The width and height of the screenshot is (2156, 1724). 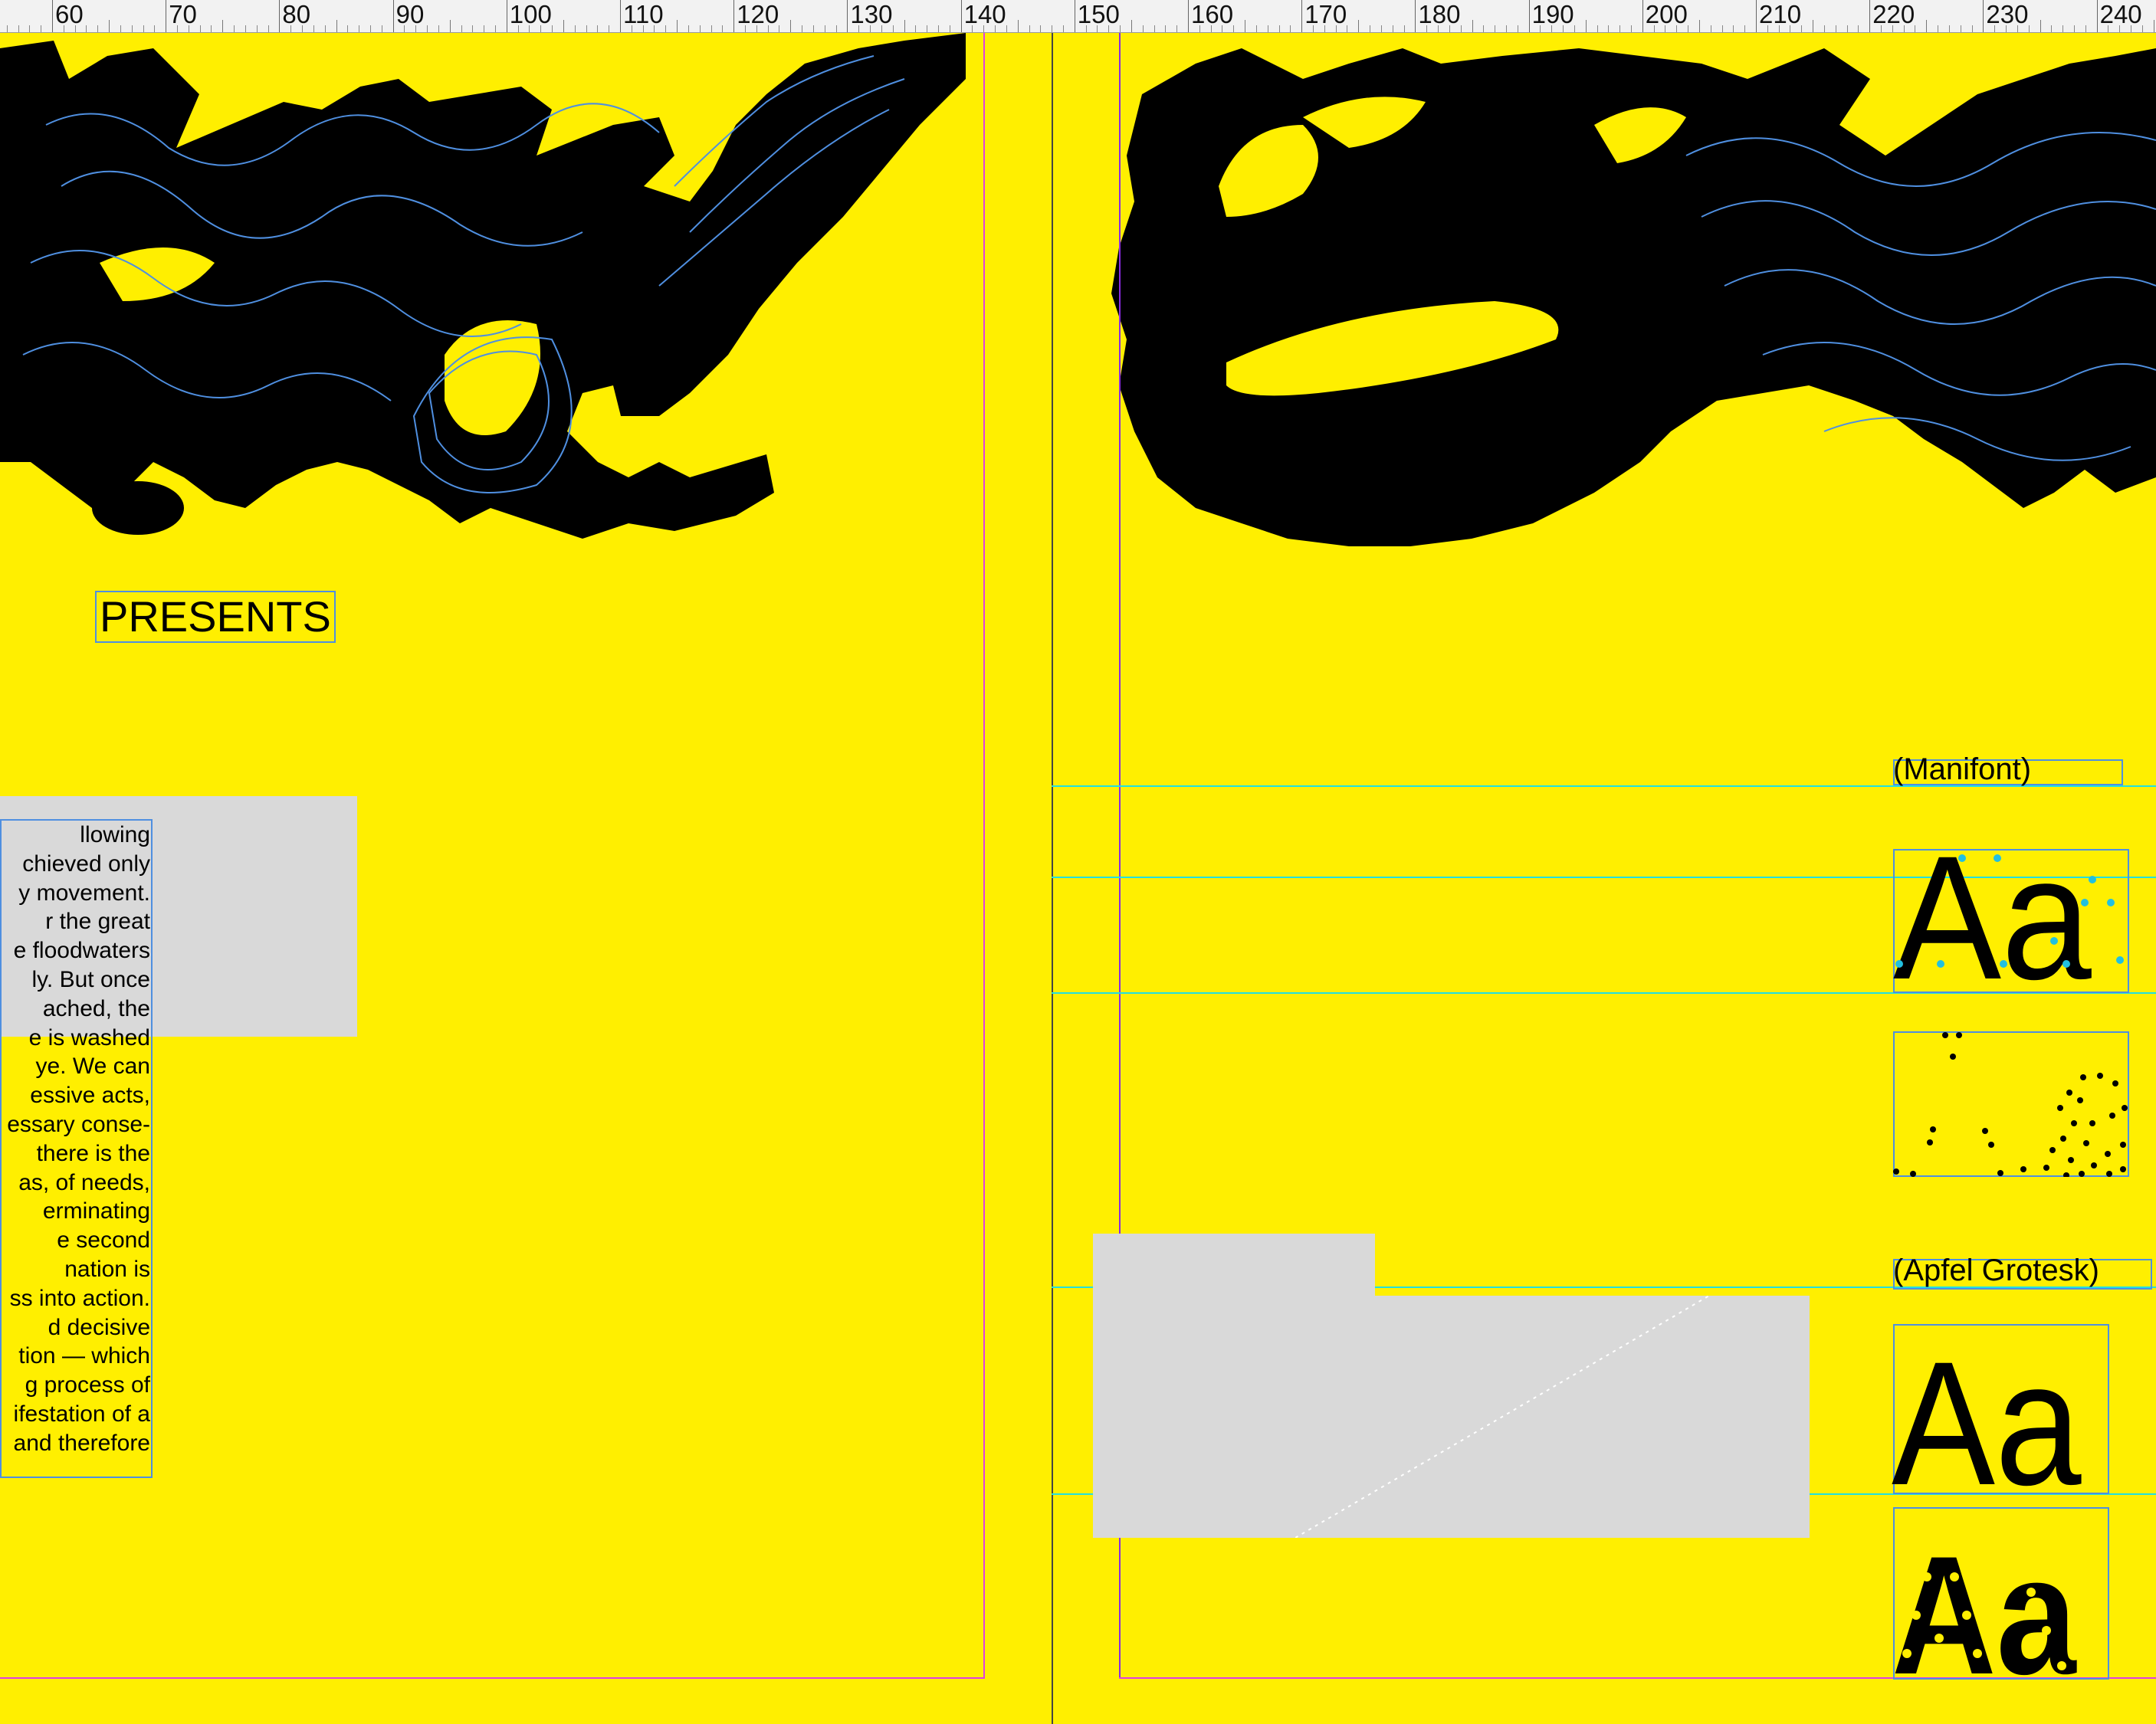 What do you see at coordinates (93, 1067) in the screenshot?
I see `body-text-line: ye. We can` at bounding box center [93, 1067].